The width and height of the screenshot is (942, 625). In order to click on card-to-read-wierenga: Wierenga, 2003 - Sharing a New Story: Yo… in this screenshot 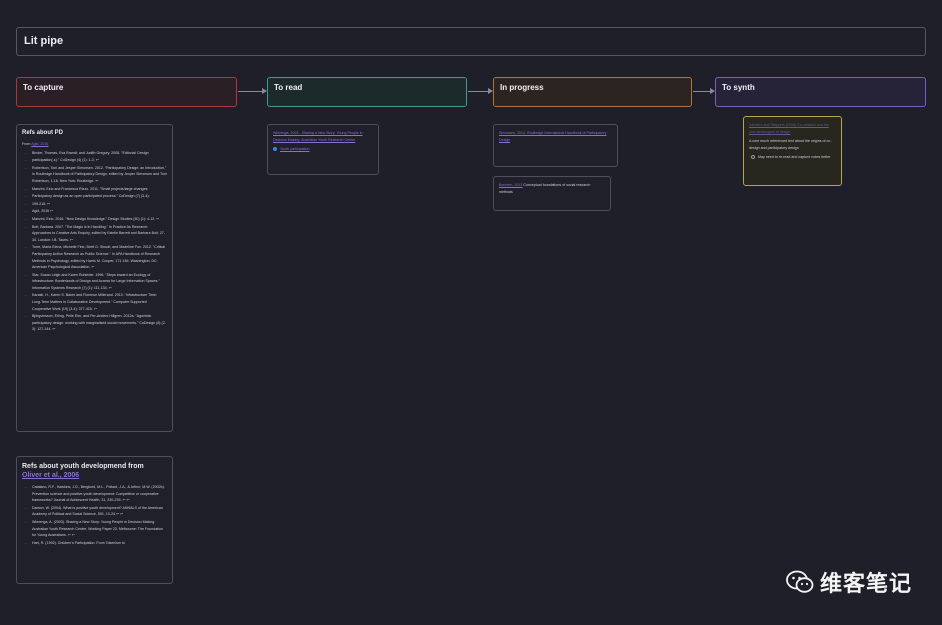, I will do `click(323, 149)`.